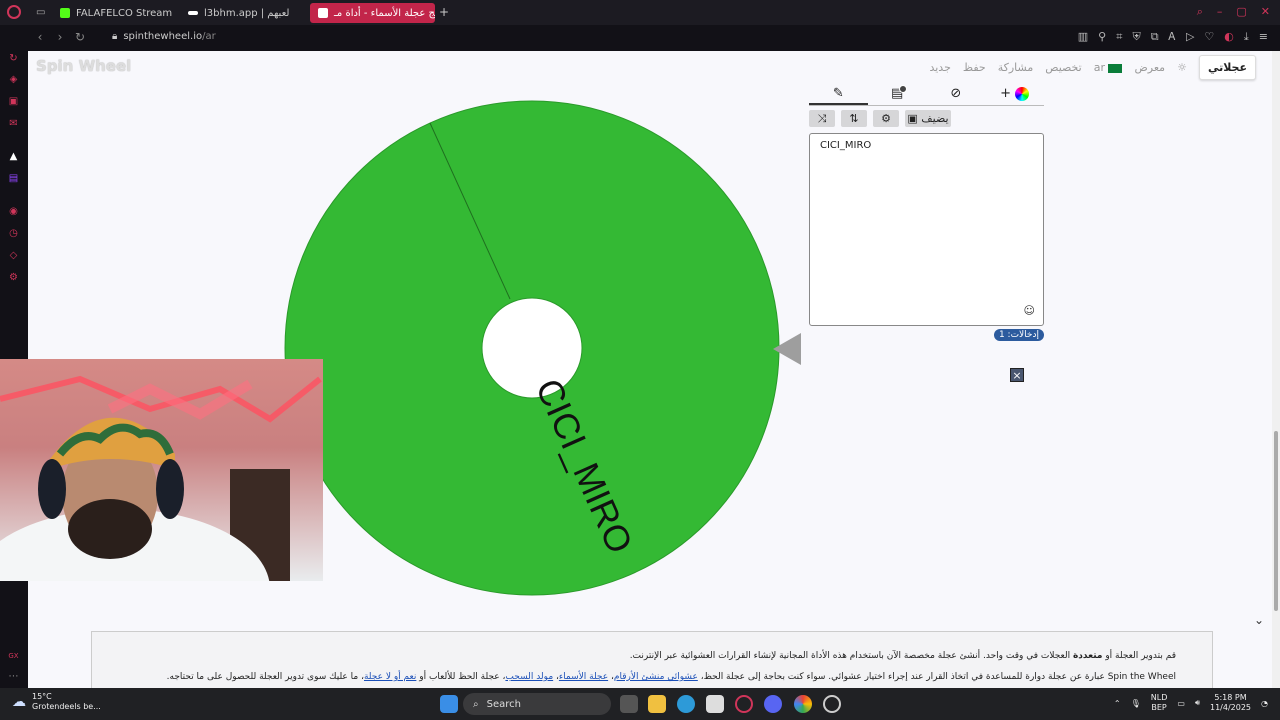  What do you see at coordinates (60, 37) in the screenshot?
I see `forward-icon: ›` at bounding box center [60, 37].